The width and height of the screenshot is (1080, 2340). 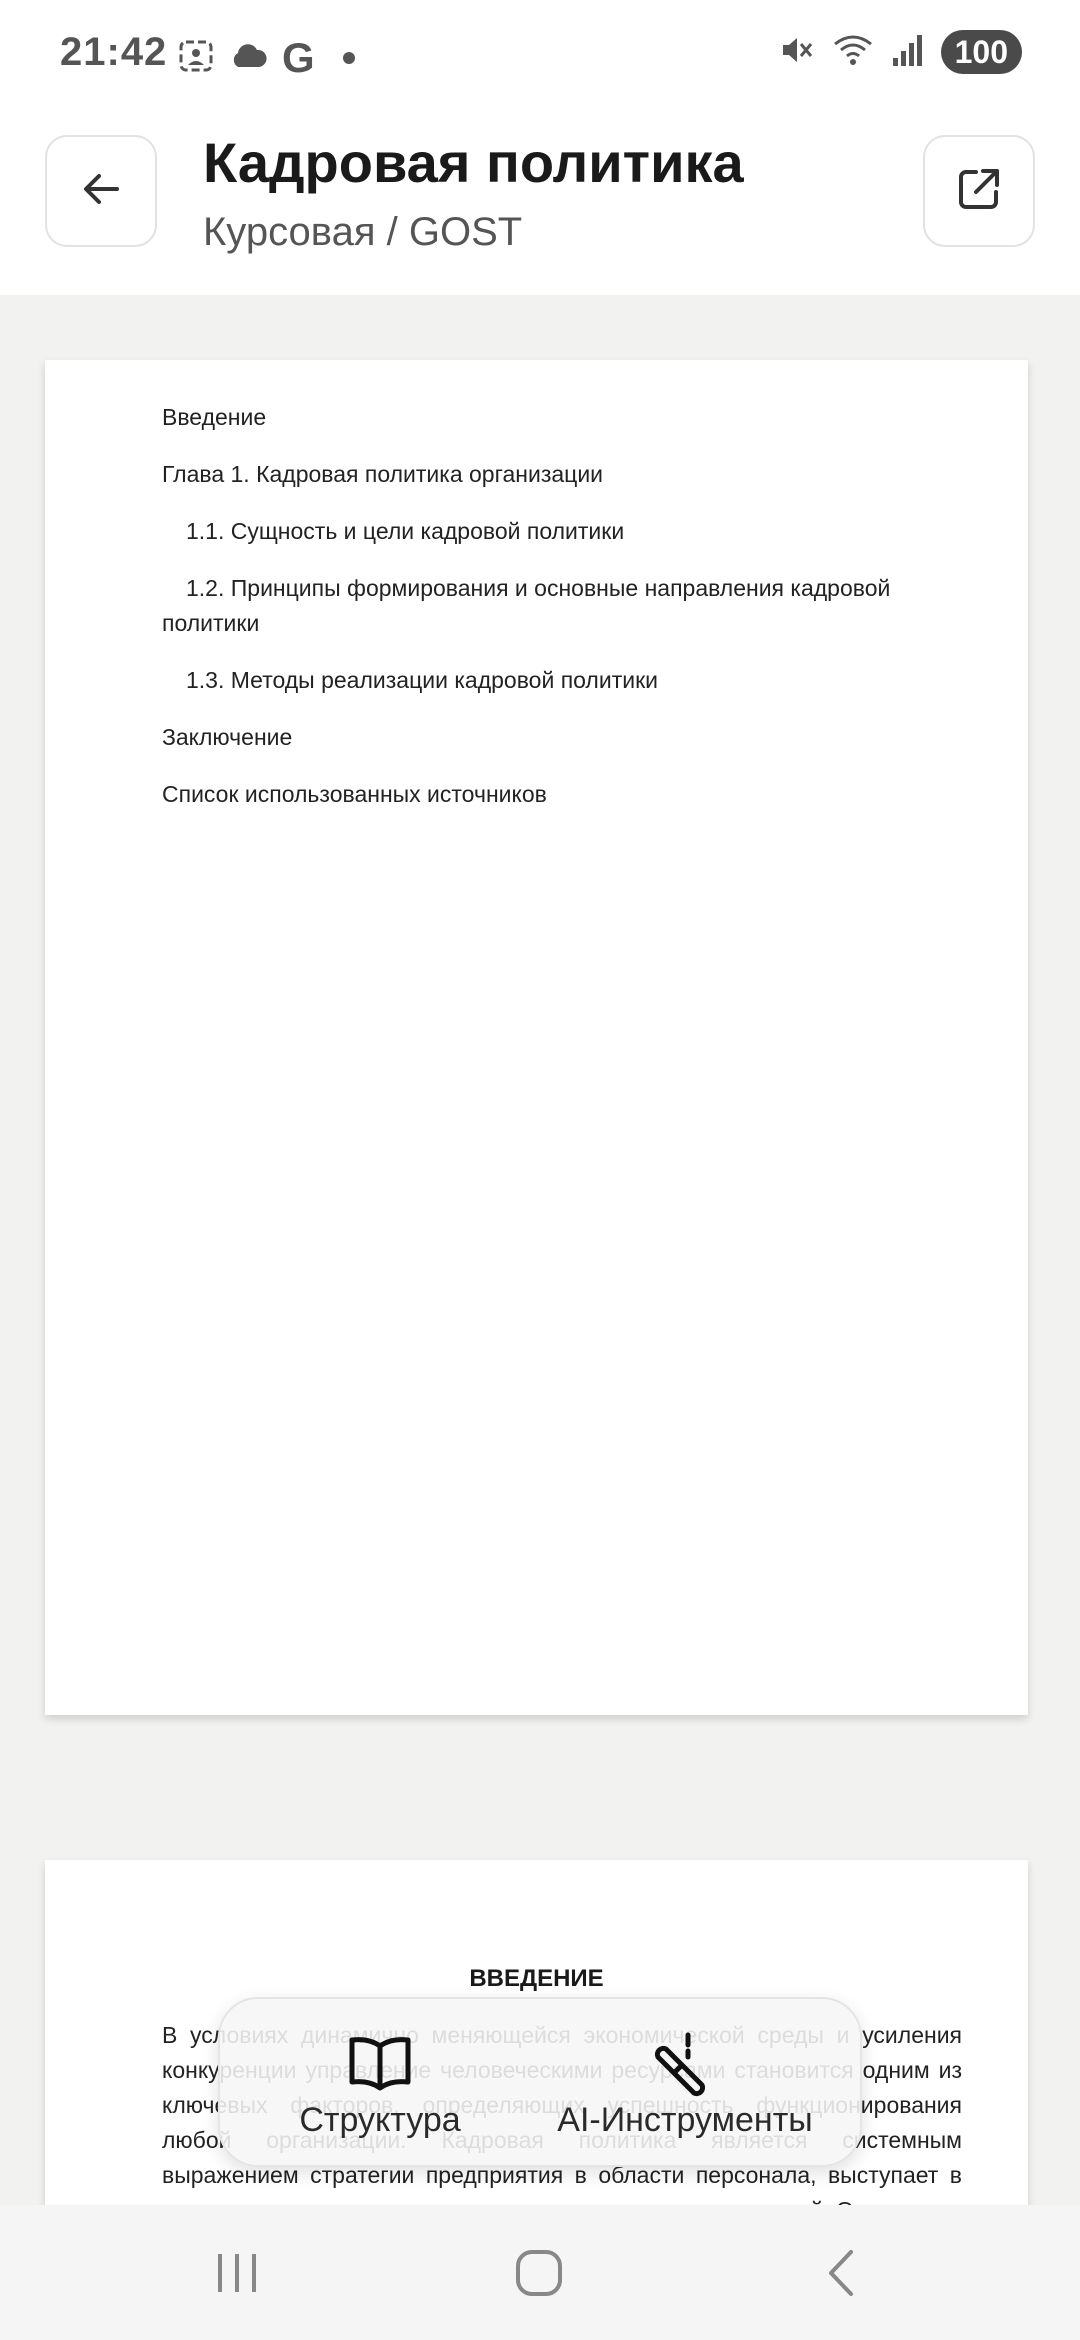 I want to click on mute-icon, so click(x=797, y=52).